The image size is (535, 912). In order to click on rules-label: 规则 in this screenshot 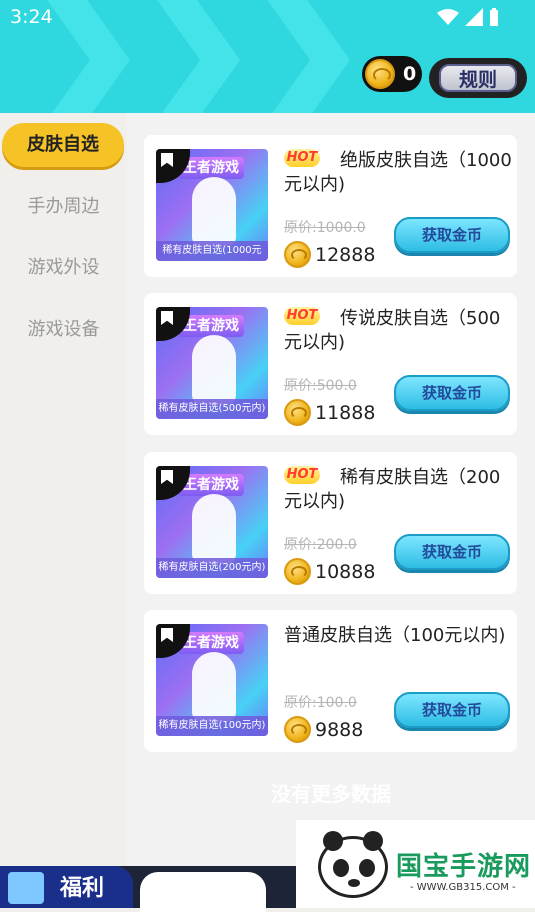, I will do `click(478, 78)`.